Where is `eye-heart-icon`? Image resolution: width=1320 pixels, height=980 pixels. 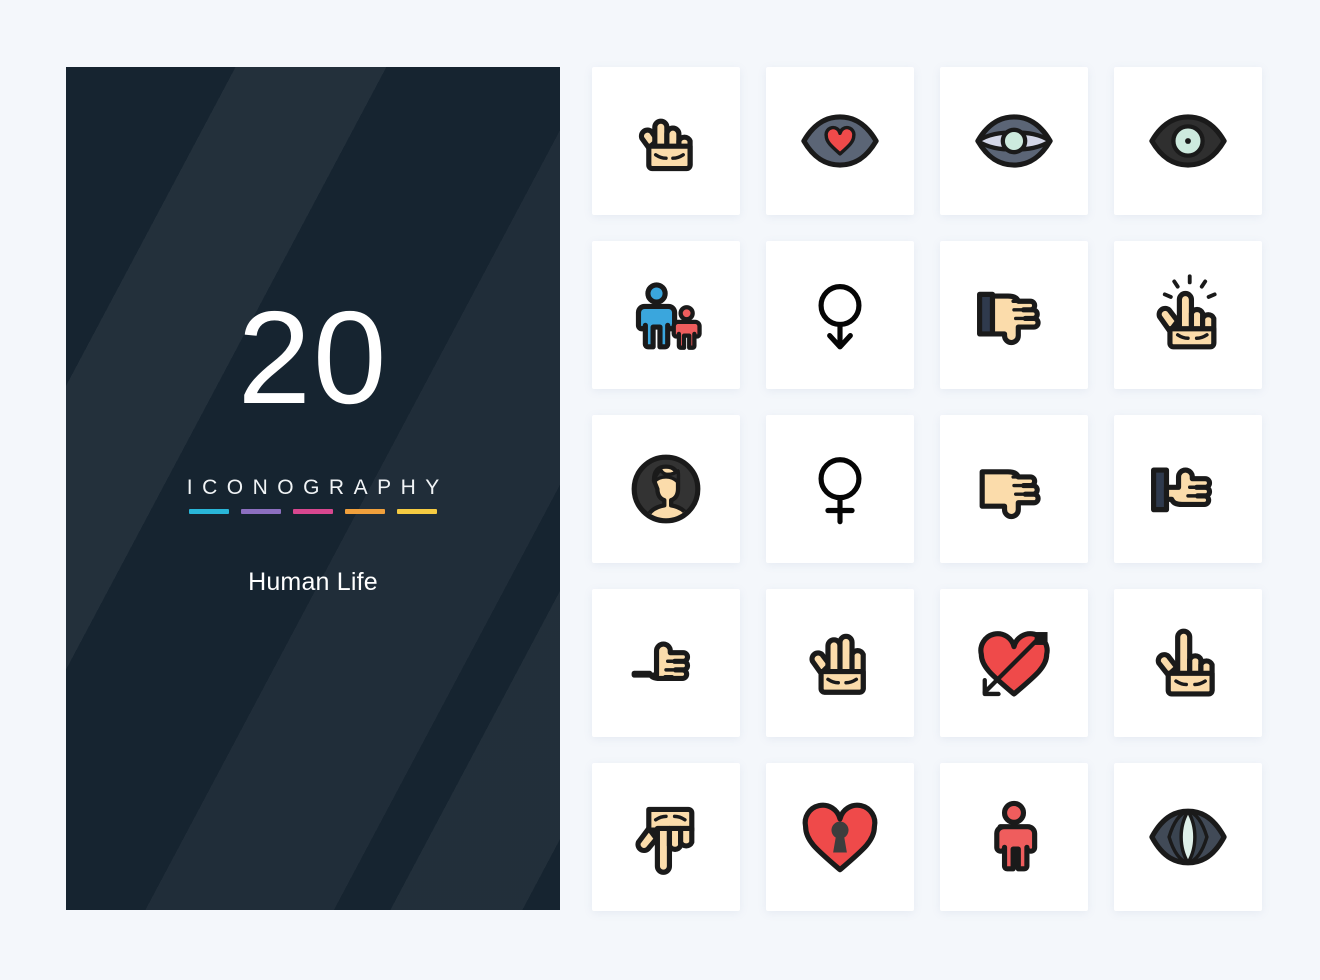 eye-heart-icon is located at coordinates (840, 141).